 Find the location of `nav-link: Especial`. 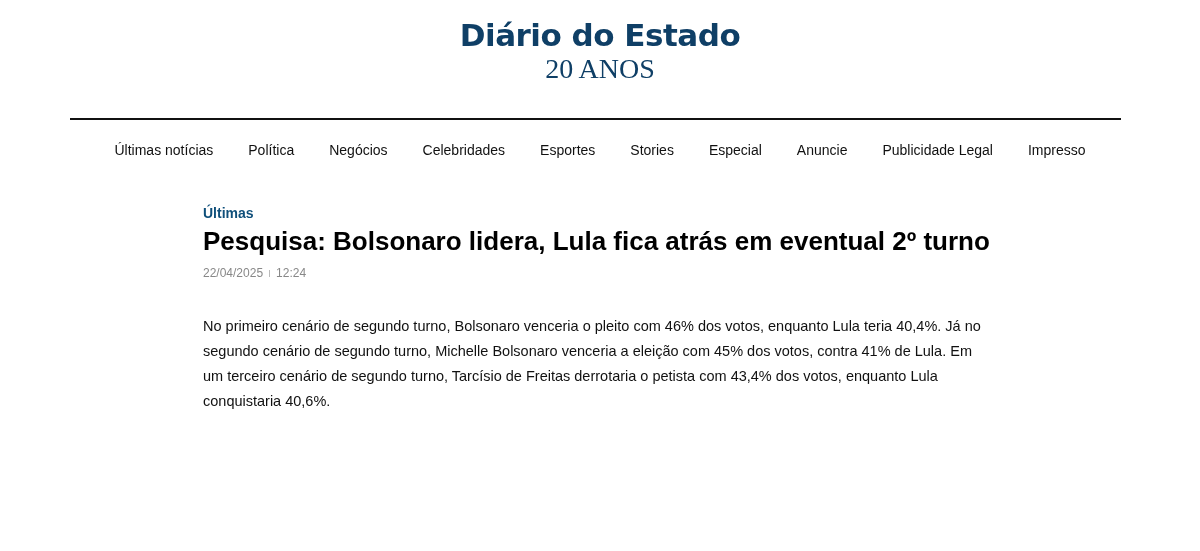

nav-link: Especial is located at coordinates (735, 150).